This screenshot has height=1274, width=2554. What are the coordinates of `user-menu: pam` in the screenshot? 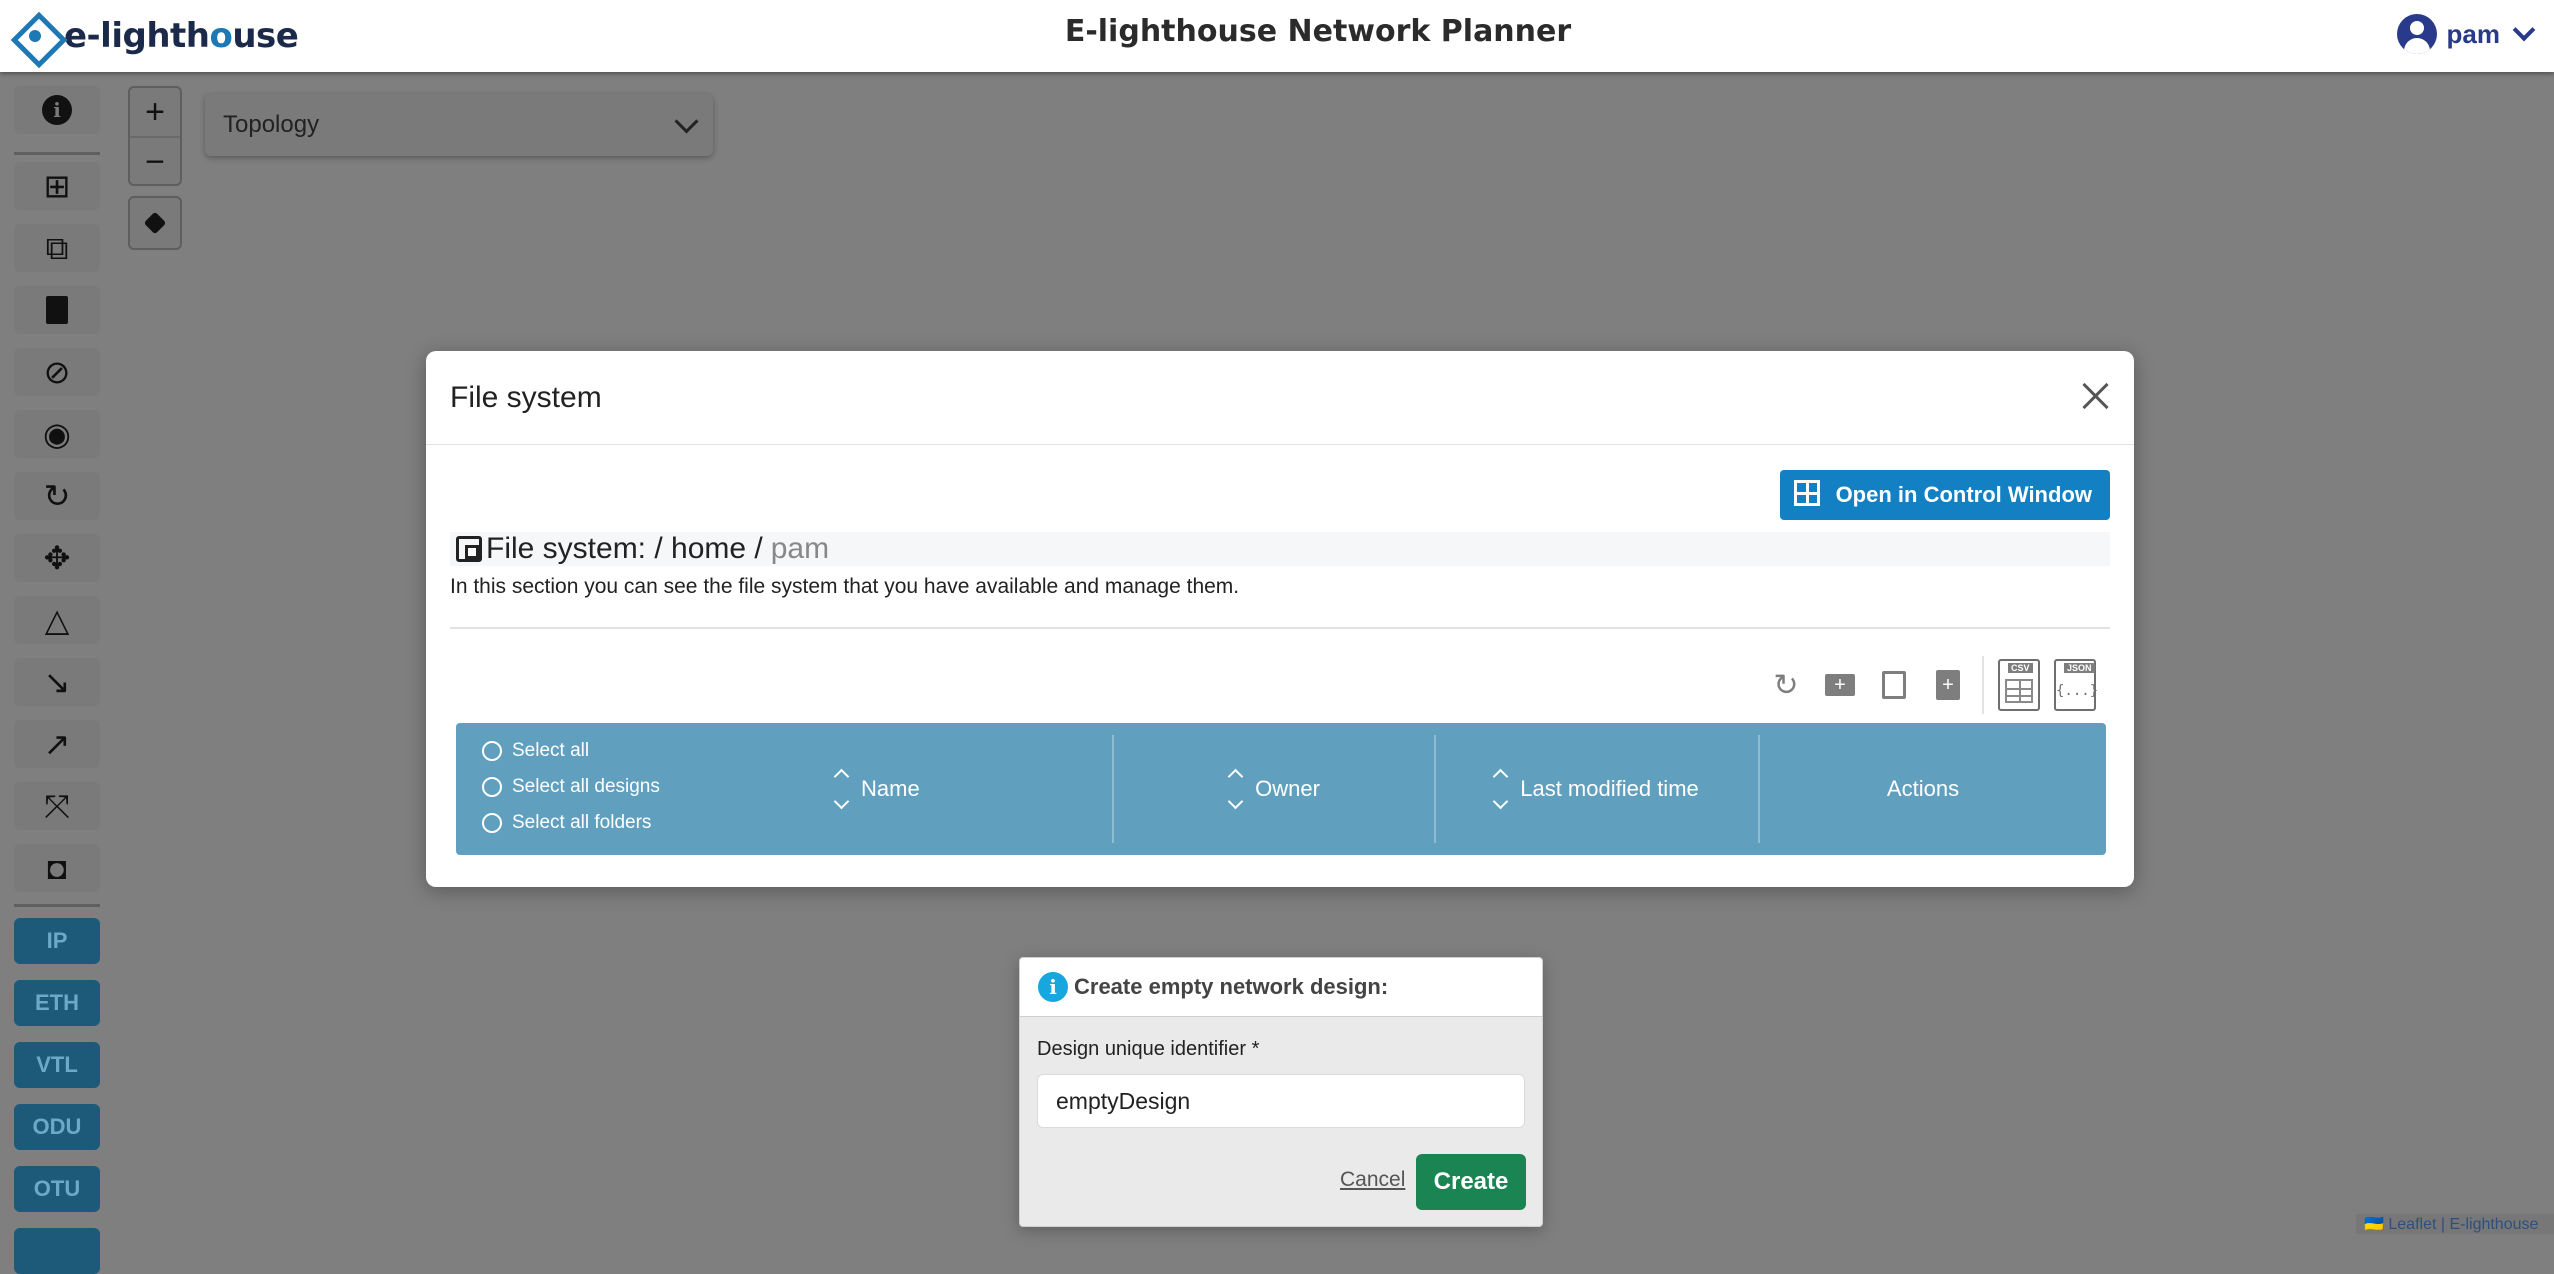 It's located at (2466, 34).